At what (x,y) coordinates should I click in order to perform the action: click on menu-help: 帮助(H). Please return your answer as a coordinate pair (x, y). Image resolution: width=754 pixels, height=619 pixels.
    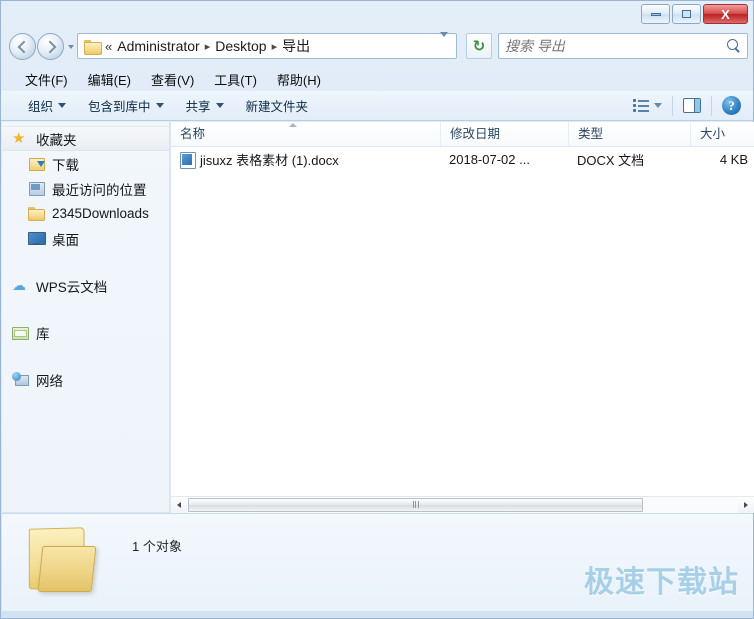
    Looking at the image, I should click on (299, 79).